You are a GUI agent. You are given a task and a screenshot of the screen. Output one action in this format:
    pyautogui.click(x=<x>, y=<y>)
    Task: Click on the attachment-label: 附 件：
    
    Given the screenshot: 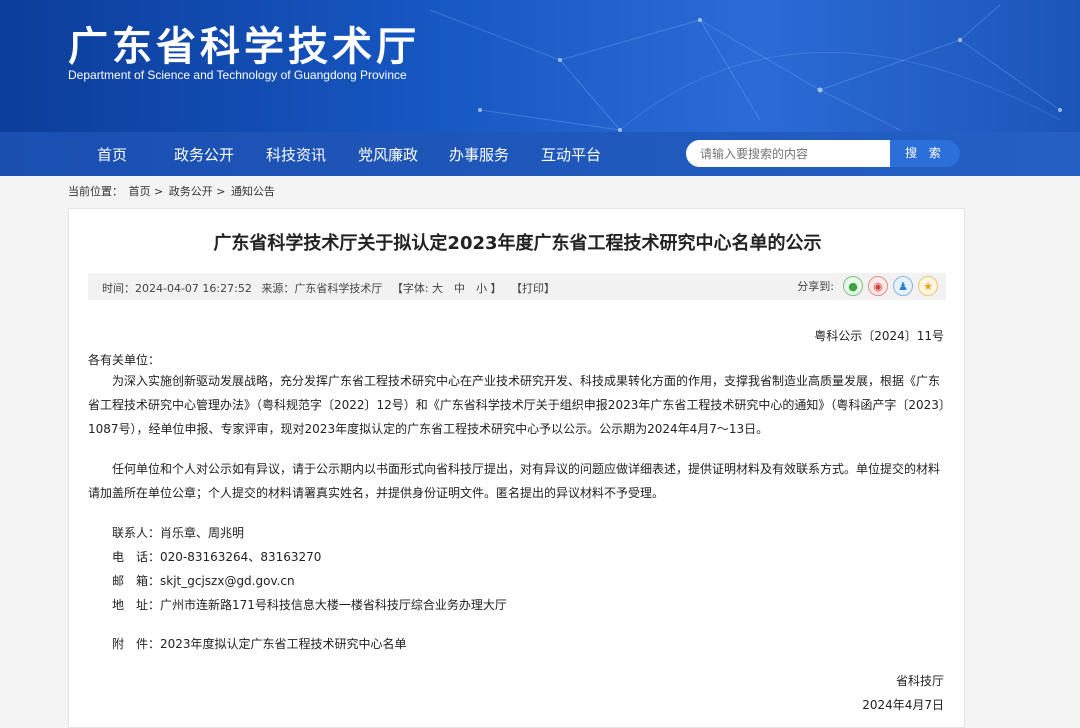 What is the action you would take?
    pyautogui.click(x=136, y=644)
    